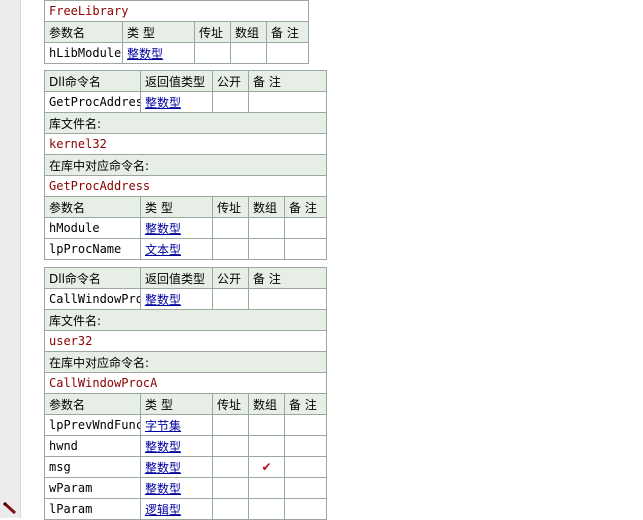 This screenshot has height=520, width=643. I want to click on library-command-name: GetProcAddress, so click(185, 186).